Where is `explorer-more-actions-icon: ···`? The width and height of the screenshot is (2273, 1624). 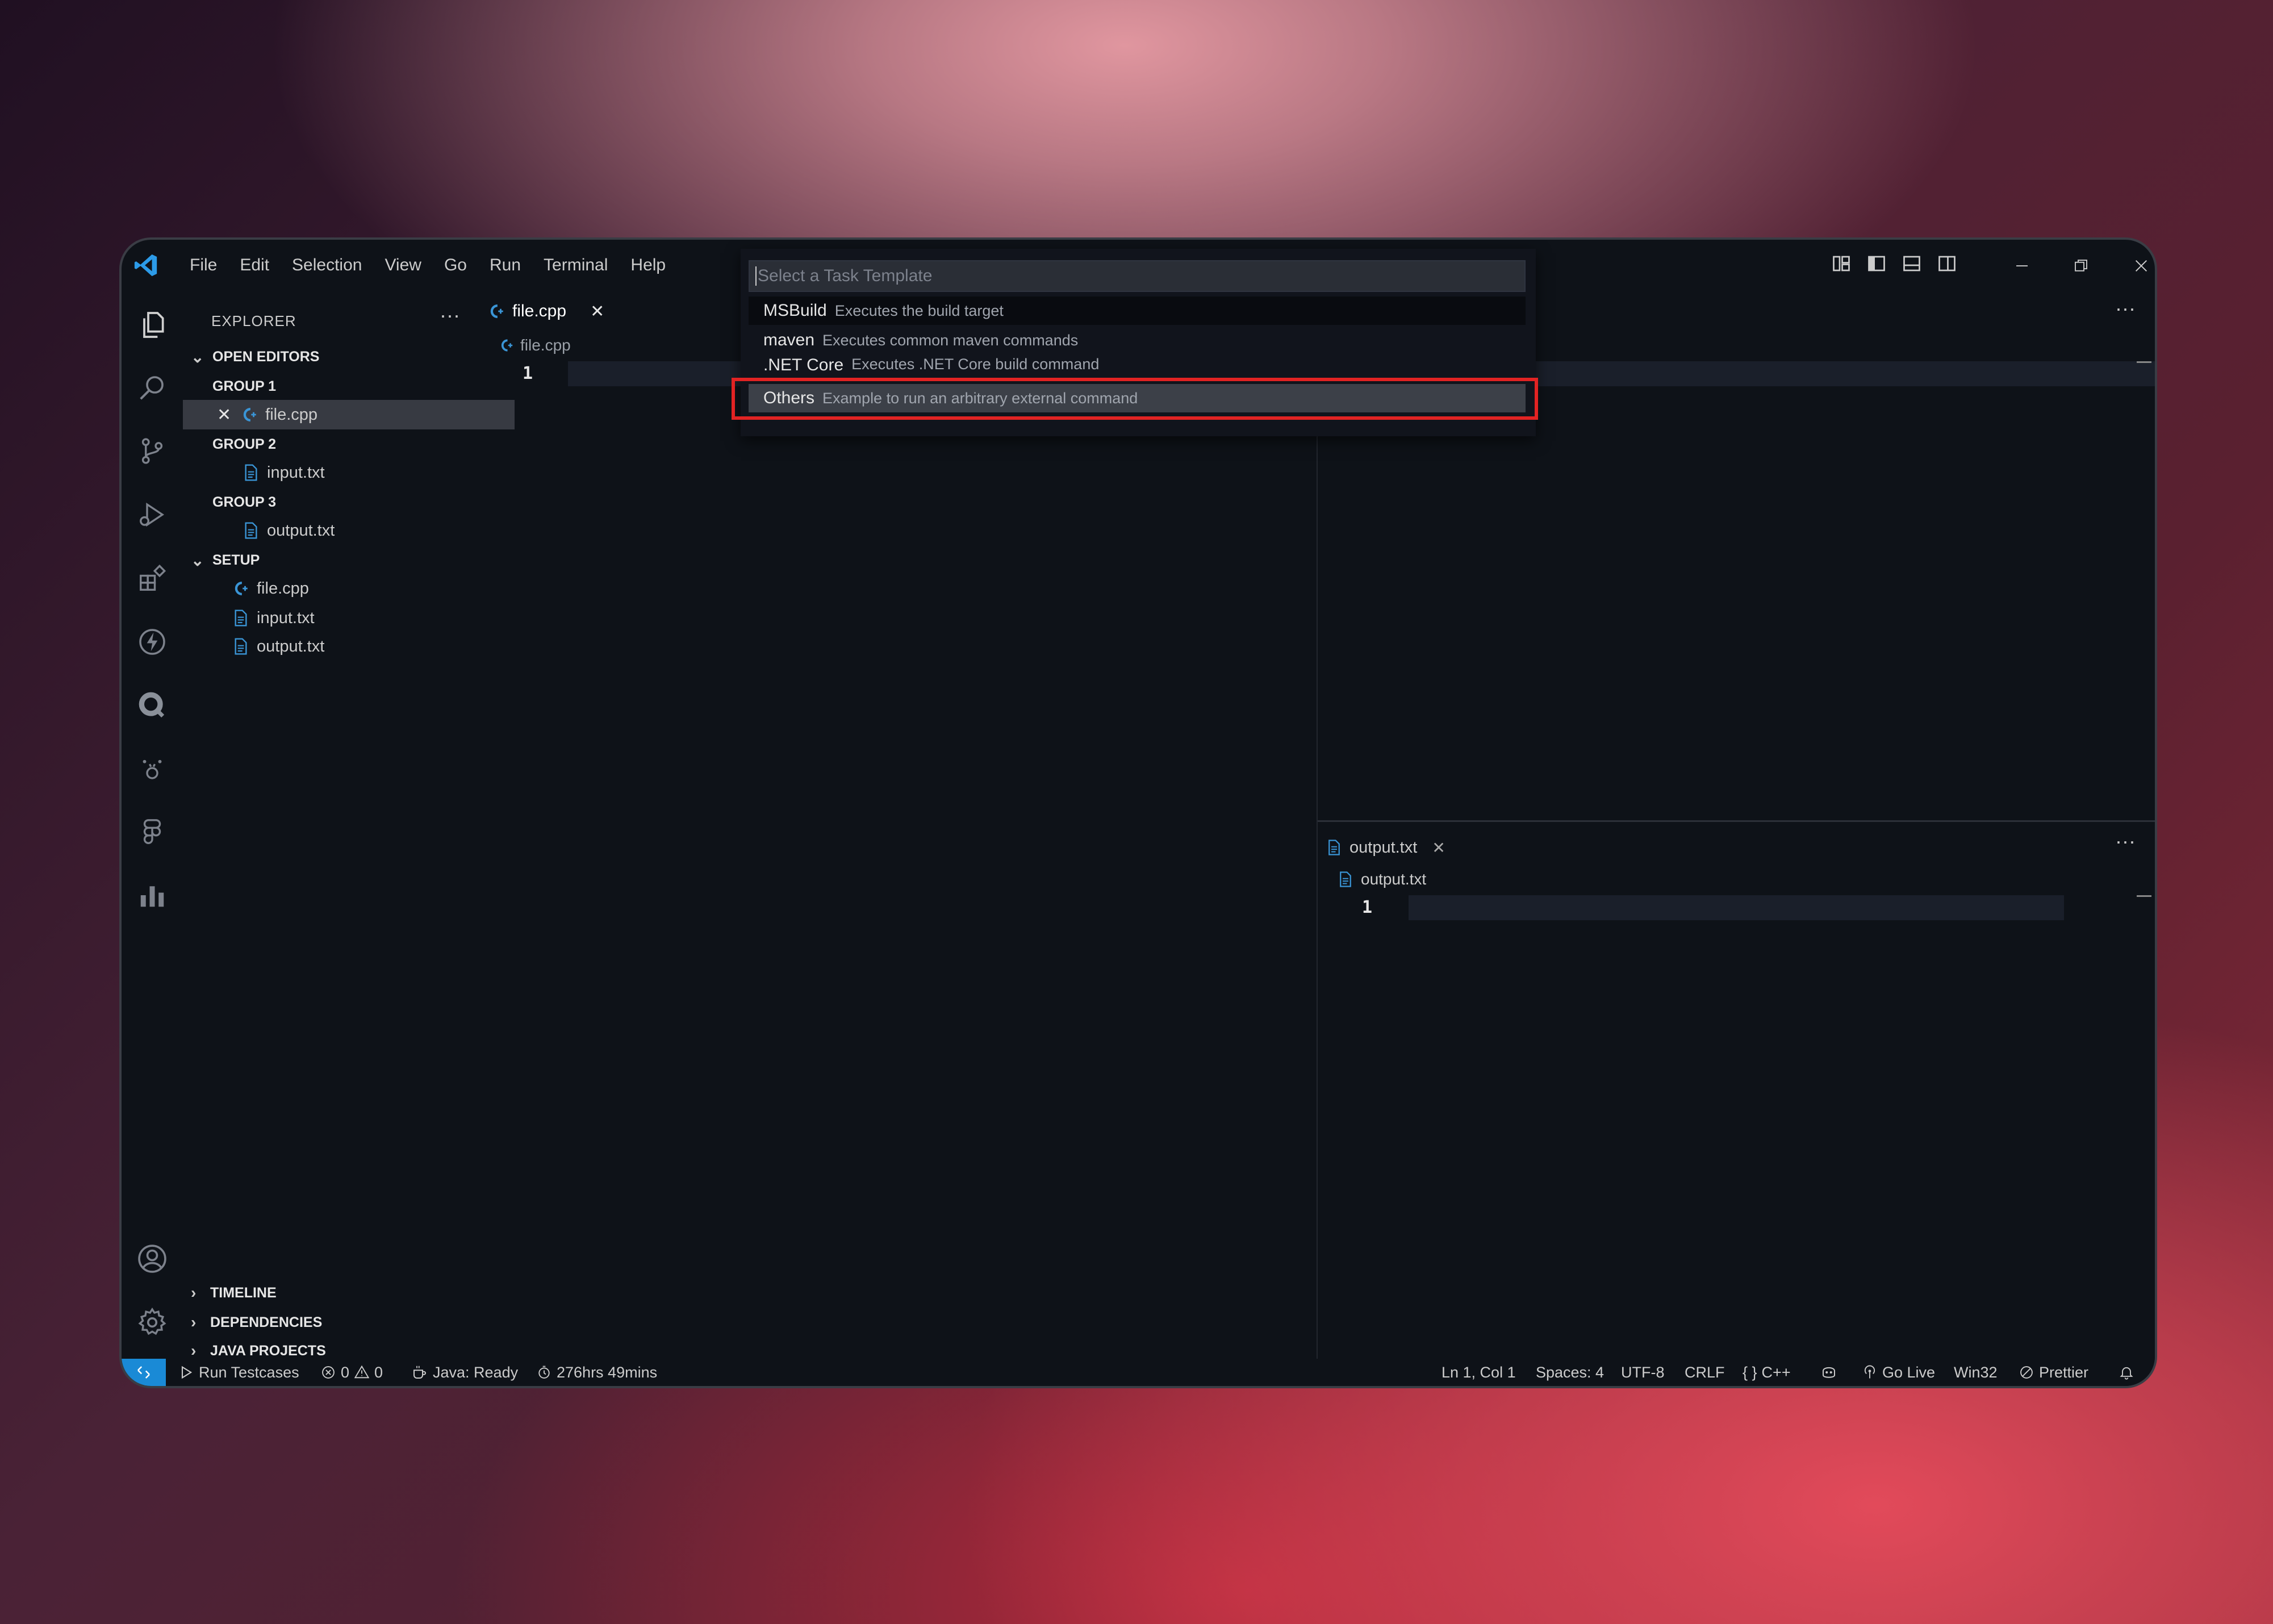
explorer-more-actions-icon: ··· is located at coordinates (450, 315).